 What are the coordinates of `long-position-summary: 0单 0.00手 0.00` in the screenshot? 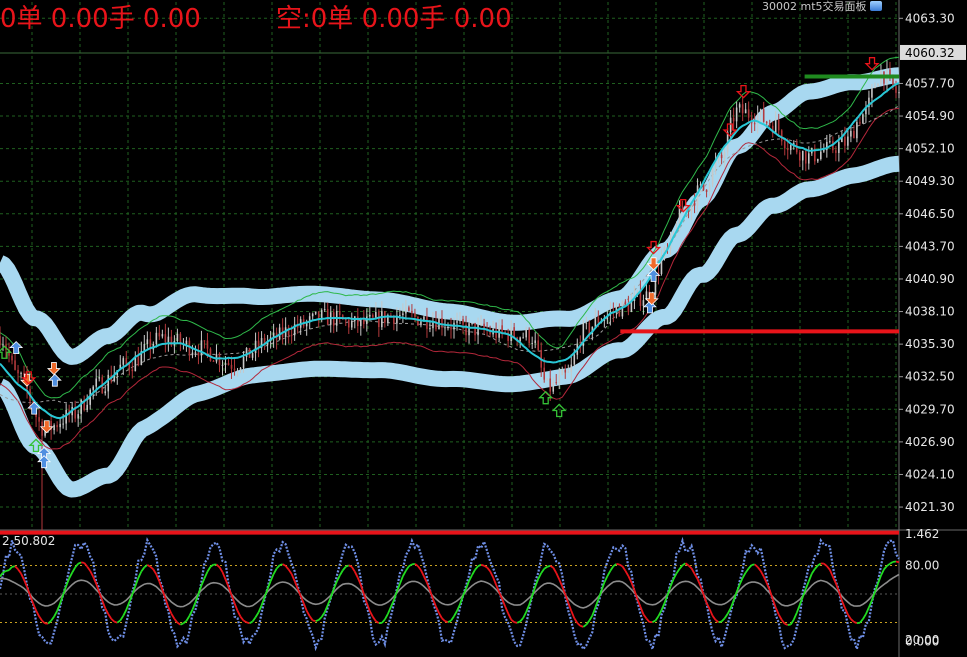 It's located at (100, 19).